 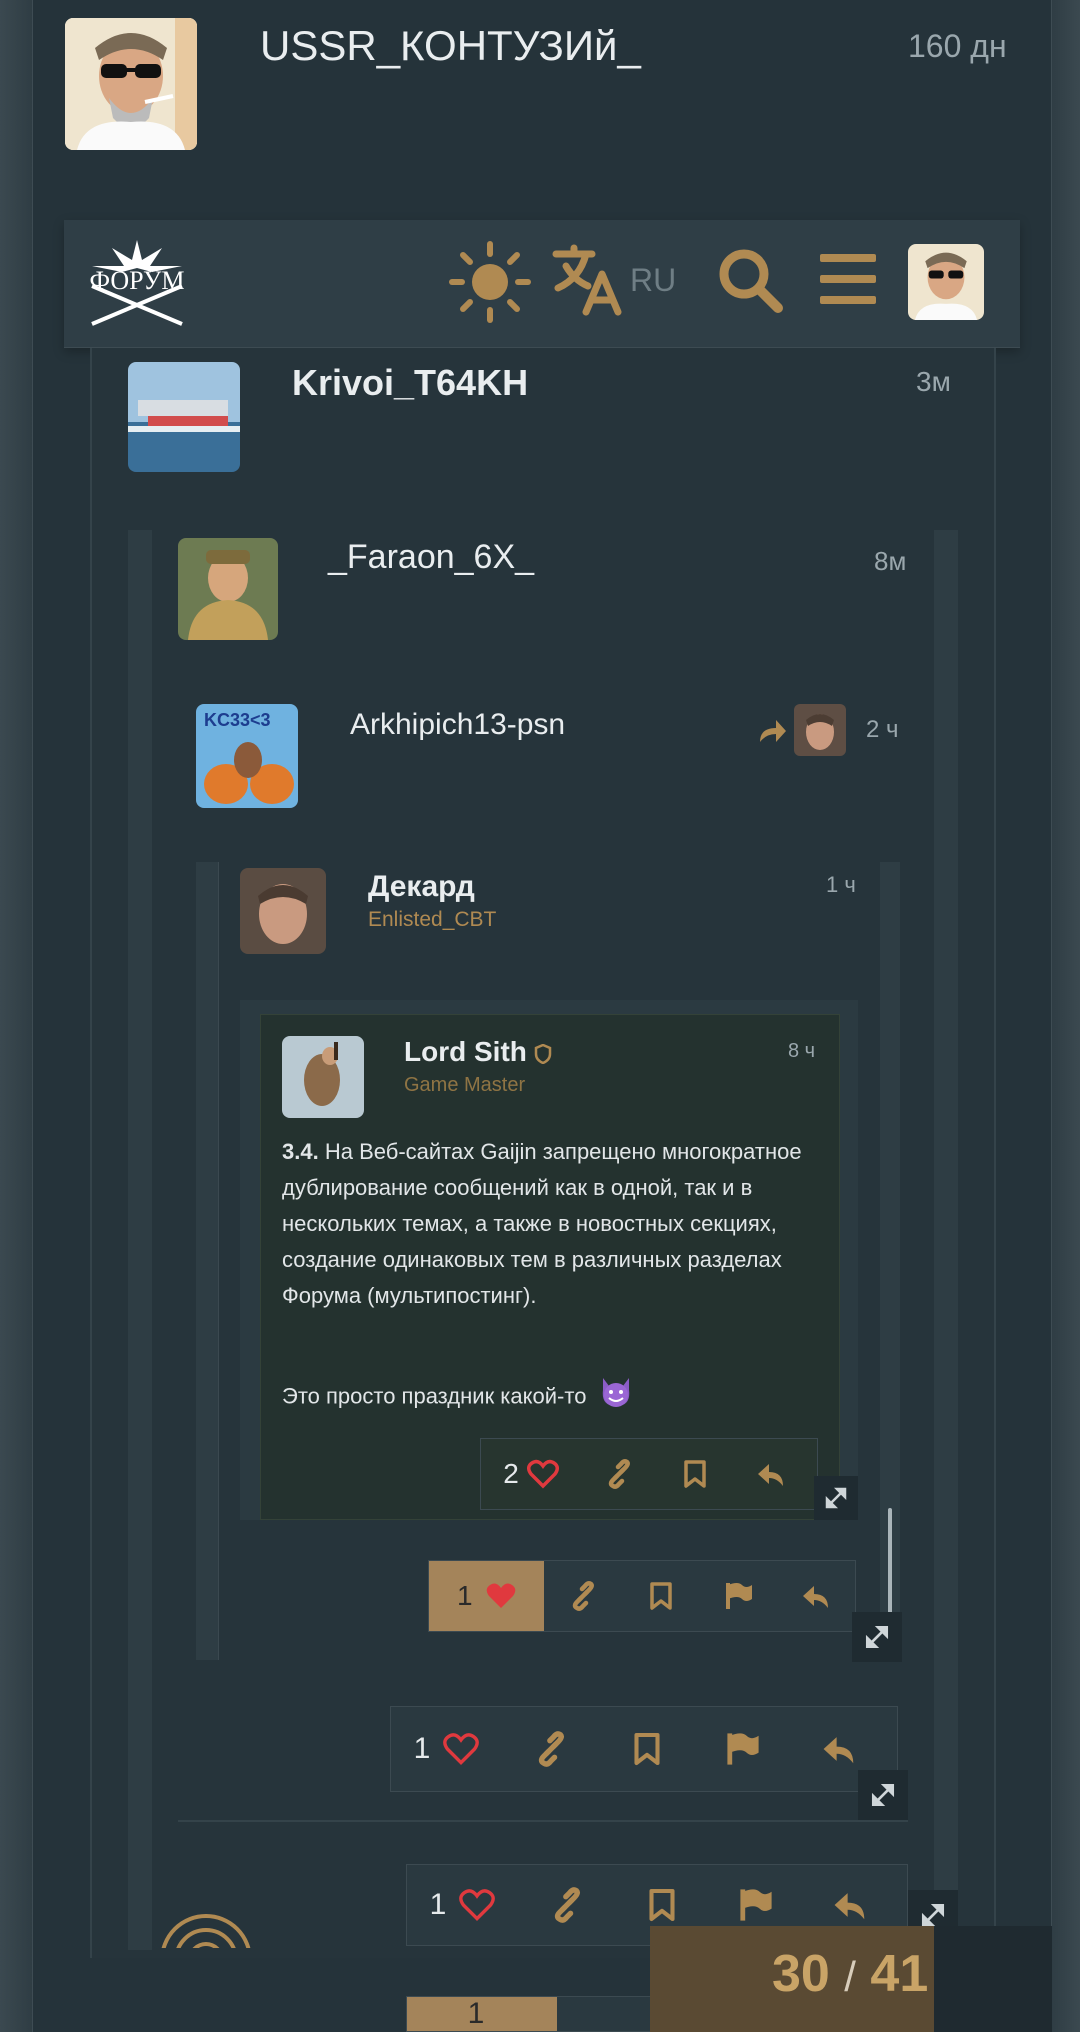 I want to click on current-user-avatar, so click(x=946, y=282).